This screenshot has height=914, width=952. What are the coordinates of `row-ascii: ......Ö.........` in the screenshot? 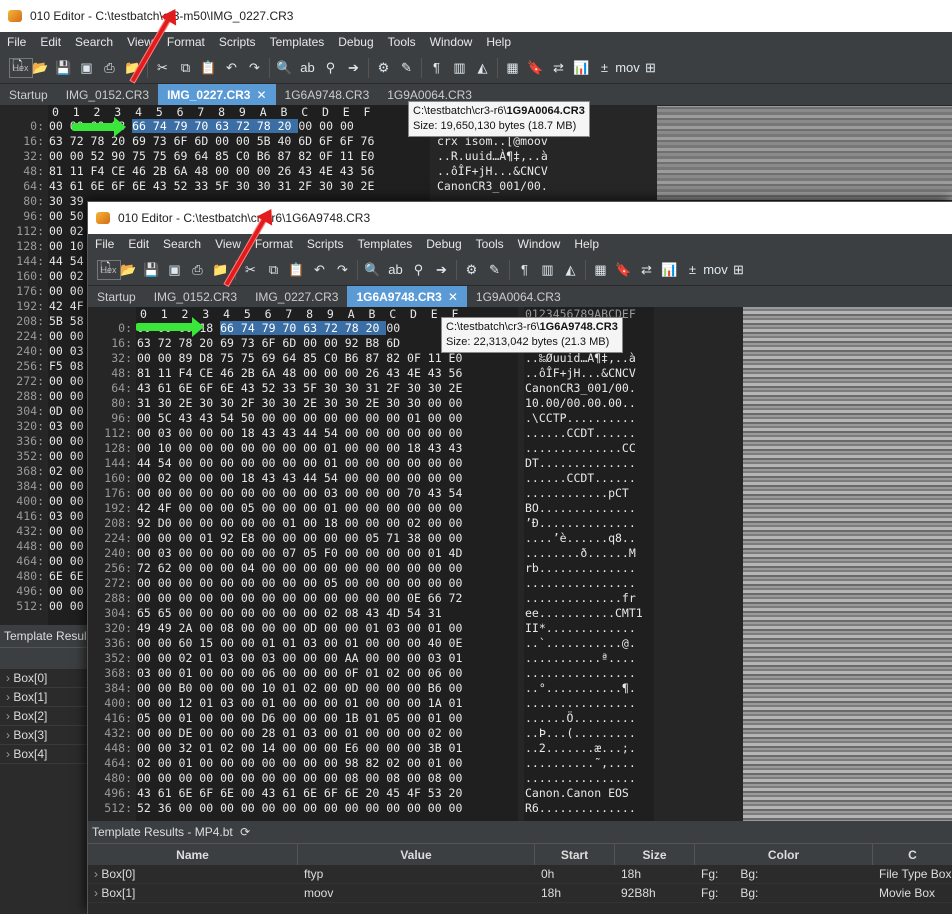 It's located at (580, 718).